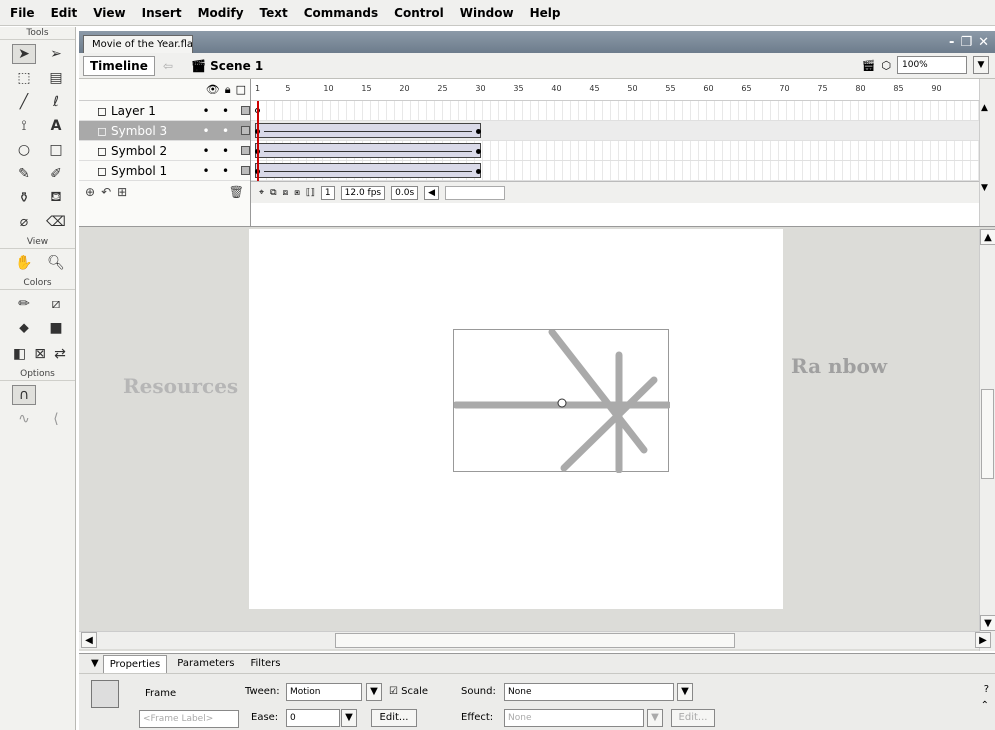 This screenshot has height=730, width=995. What do you see at coordinates (95, 663) in the screenshot?
I see `panel-collapse-icon: ▼` at bounding box center [95, 663].